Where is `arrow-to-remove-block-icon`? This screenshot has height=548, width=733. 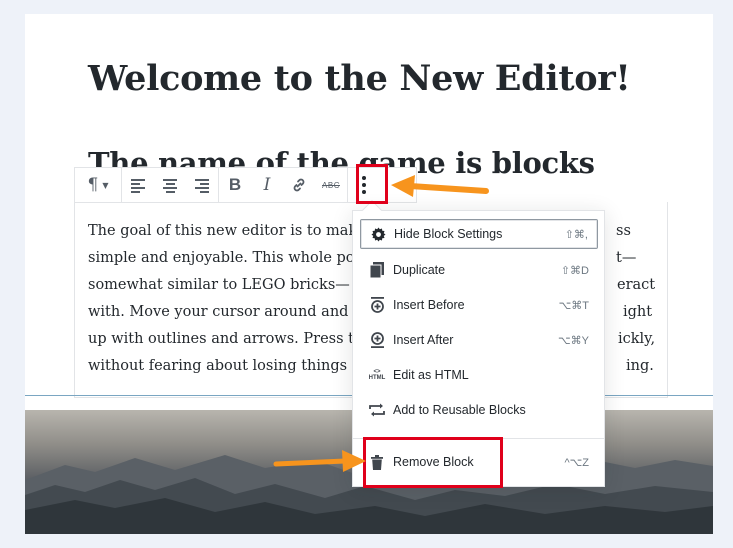 arrow-to-remove-block-icon is located at coordinates (319, 461).